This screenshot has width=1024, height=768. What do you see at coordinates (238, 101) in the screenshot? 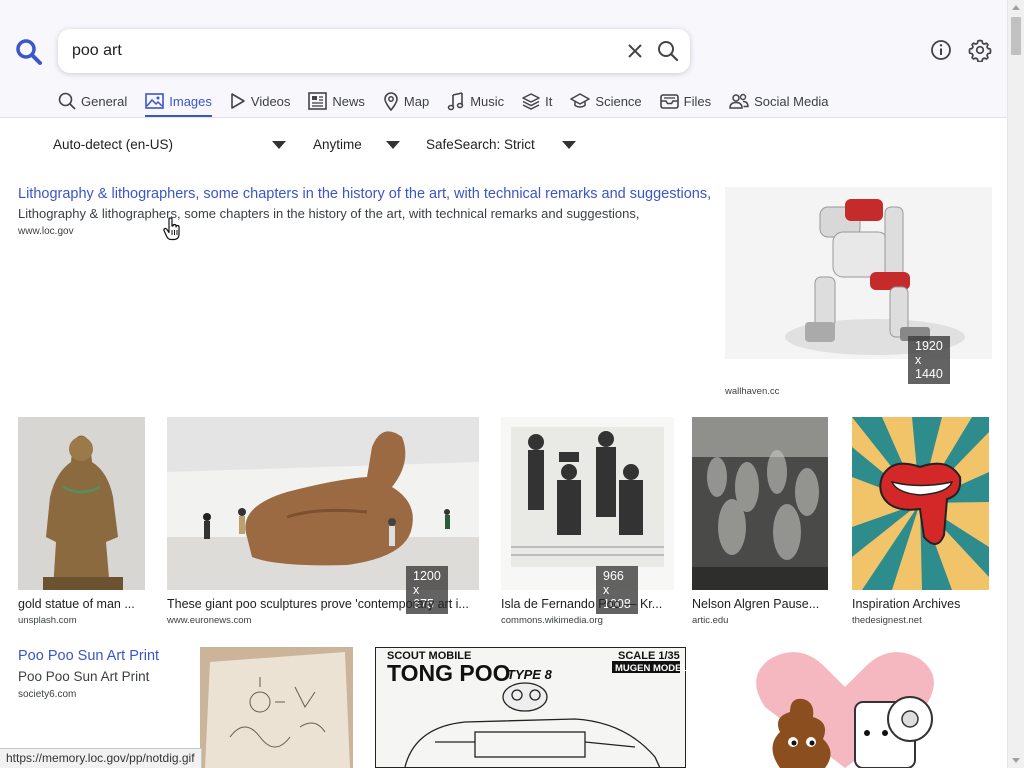
I see `play-icon` at bounding box center [238, 101].